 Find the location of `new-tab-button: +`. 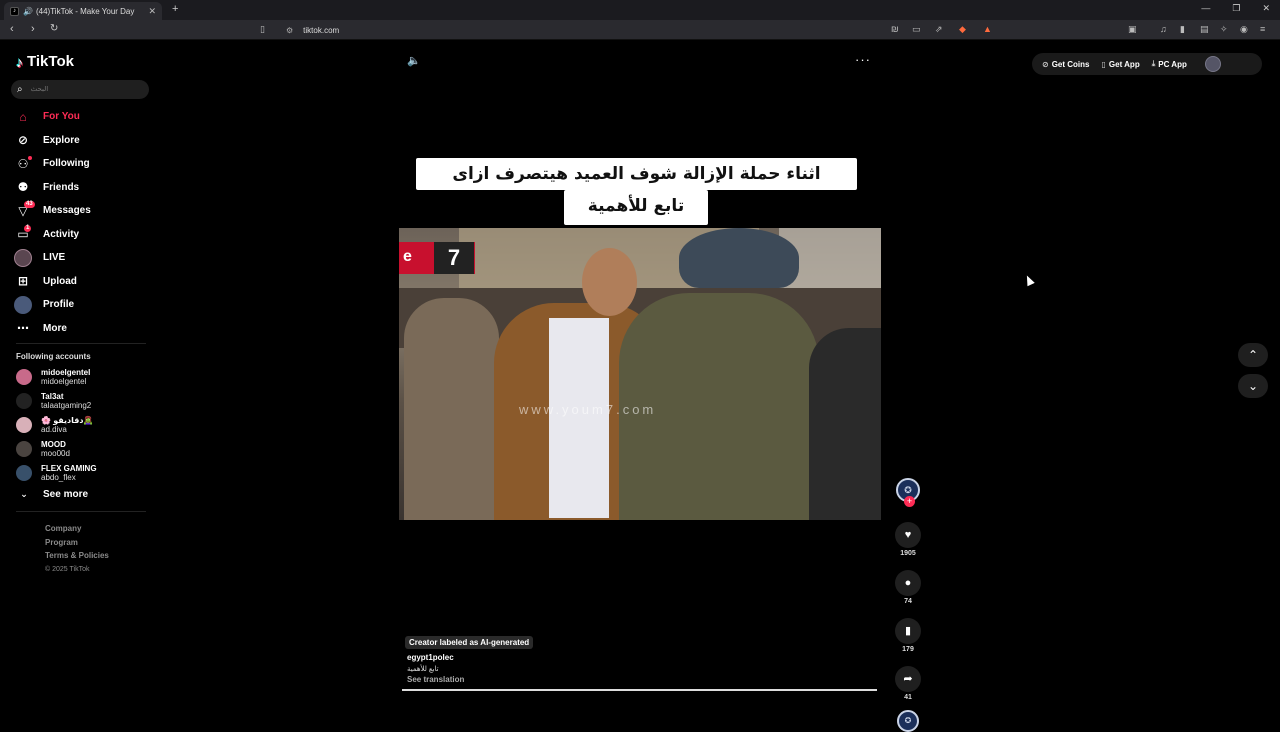

new-tab-button: + is located at coordinates (175, 9).